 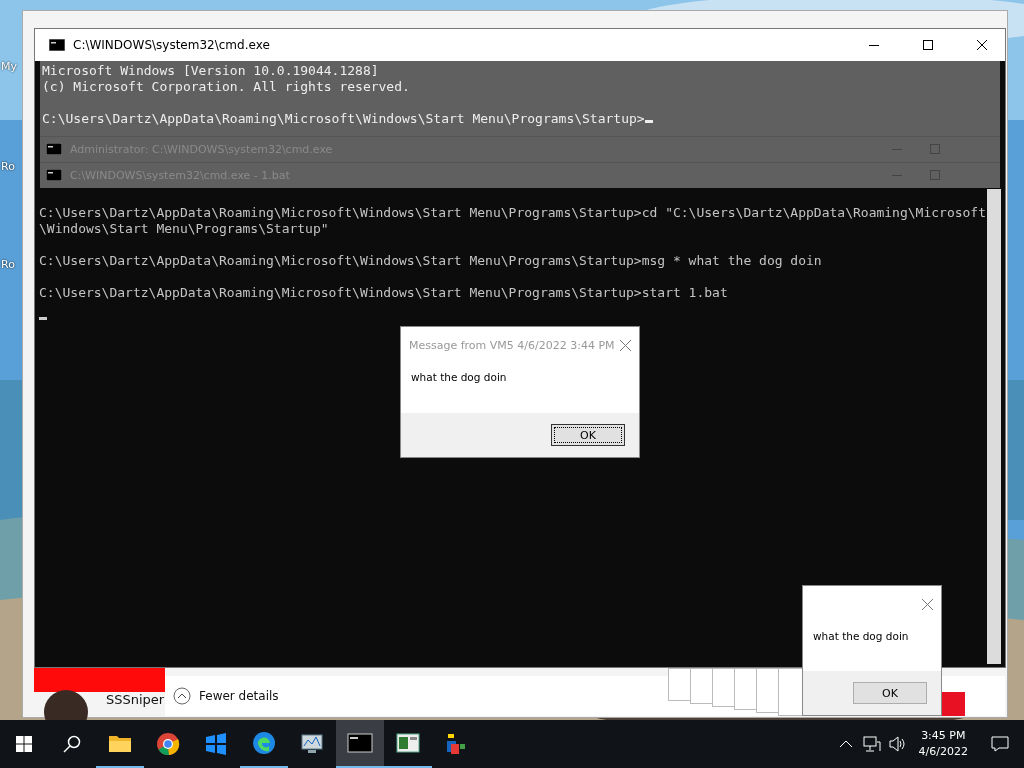 I want to click on monitor-icon, so click(x=312, y=744).